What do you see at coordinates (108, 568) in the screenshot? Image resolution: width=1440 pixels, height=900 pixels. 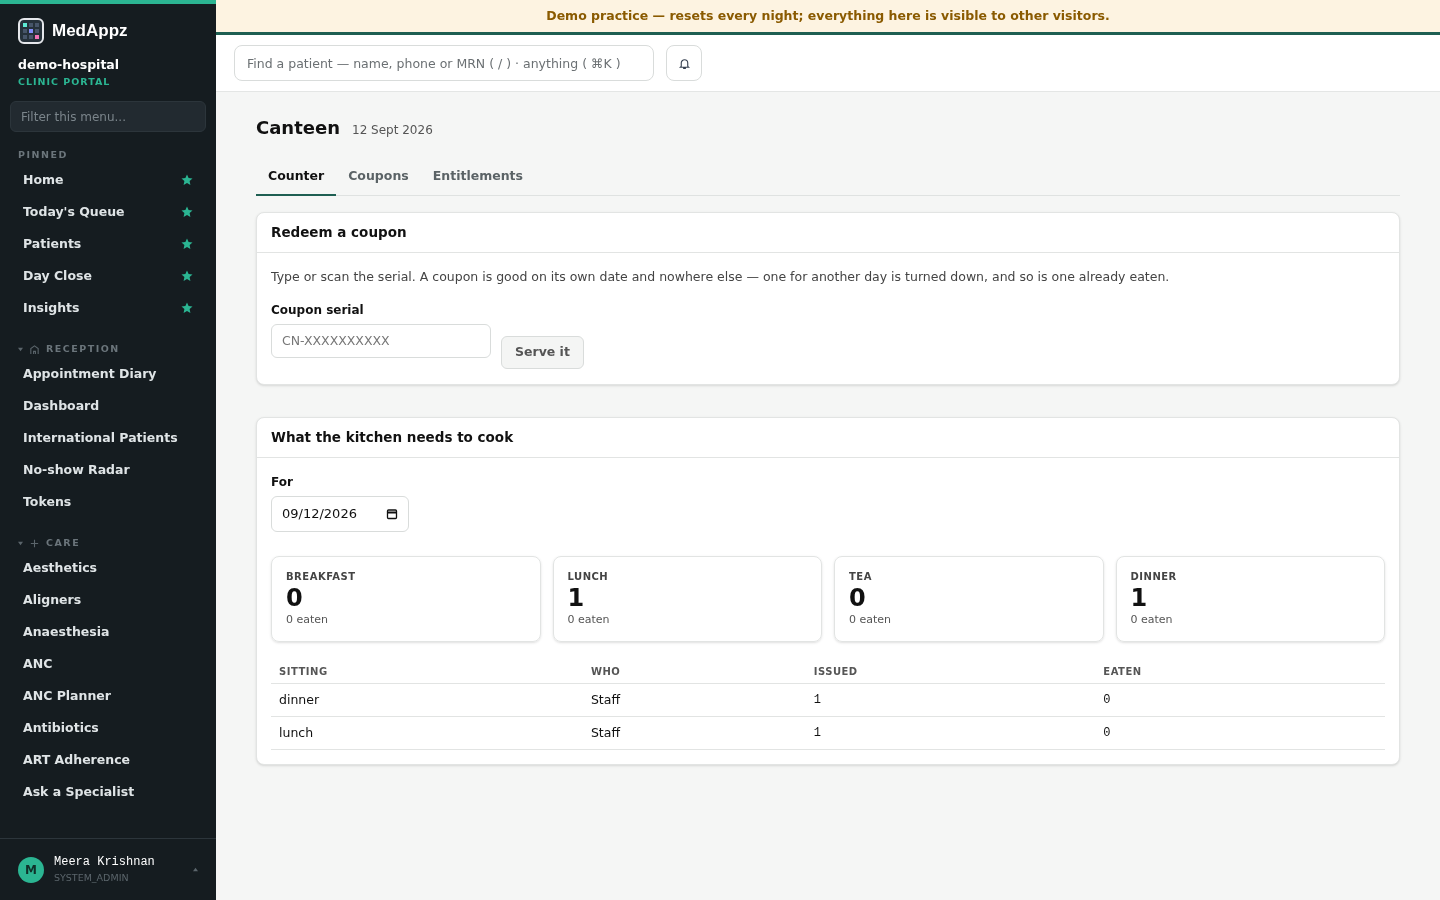 I see `nav-item: Aesthetics` at bounding box center [108, 568].